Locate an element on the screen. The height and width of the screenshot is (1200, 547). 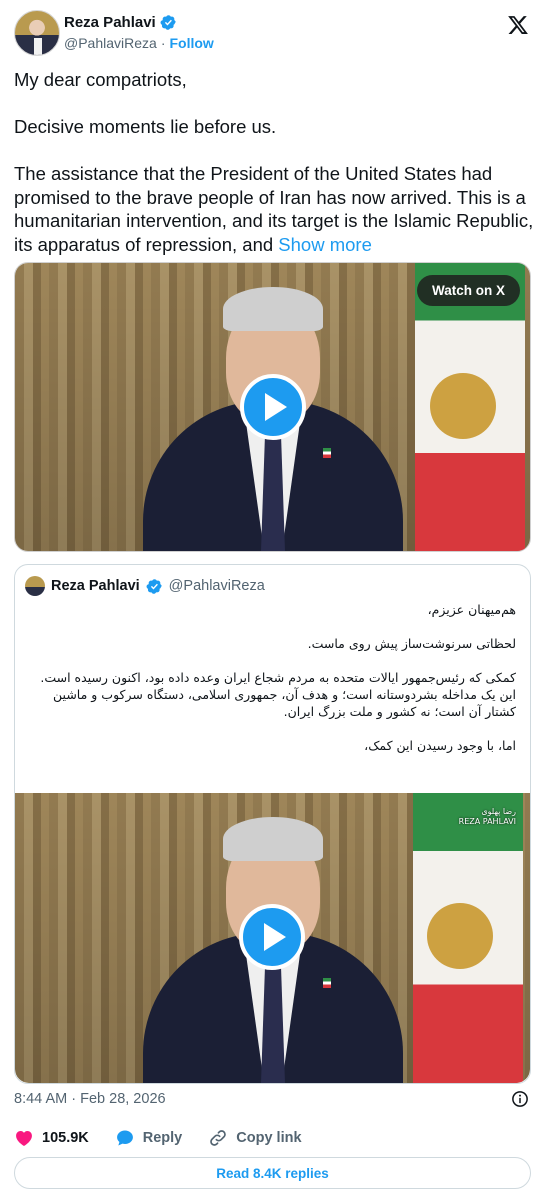
action-bar: 105.9K Reply Copy link is located at coordinates (171, 1138).